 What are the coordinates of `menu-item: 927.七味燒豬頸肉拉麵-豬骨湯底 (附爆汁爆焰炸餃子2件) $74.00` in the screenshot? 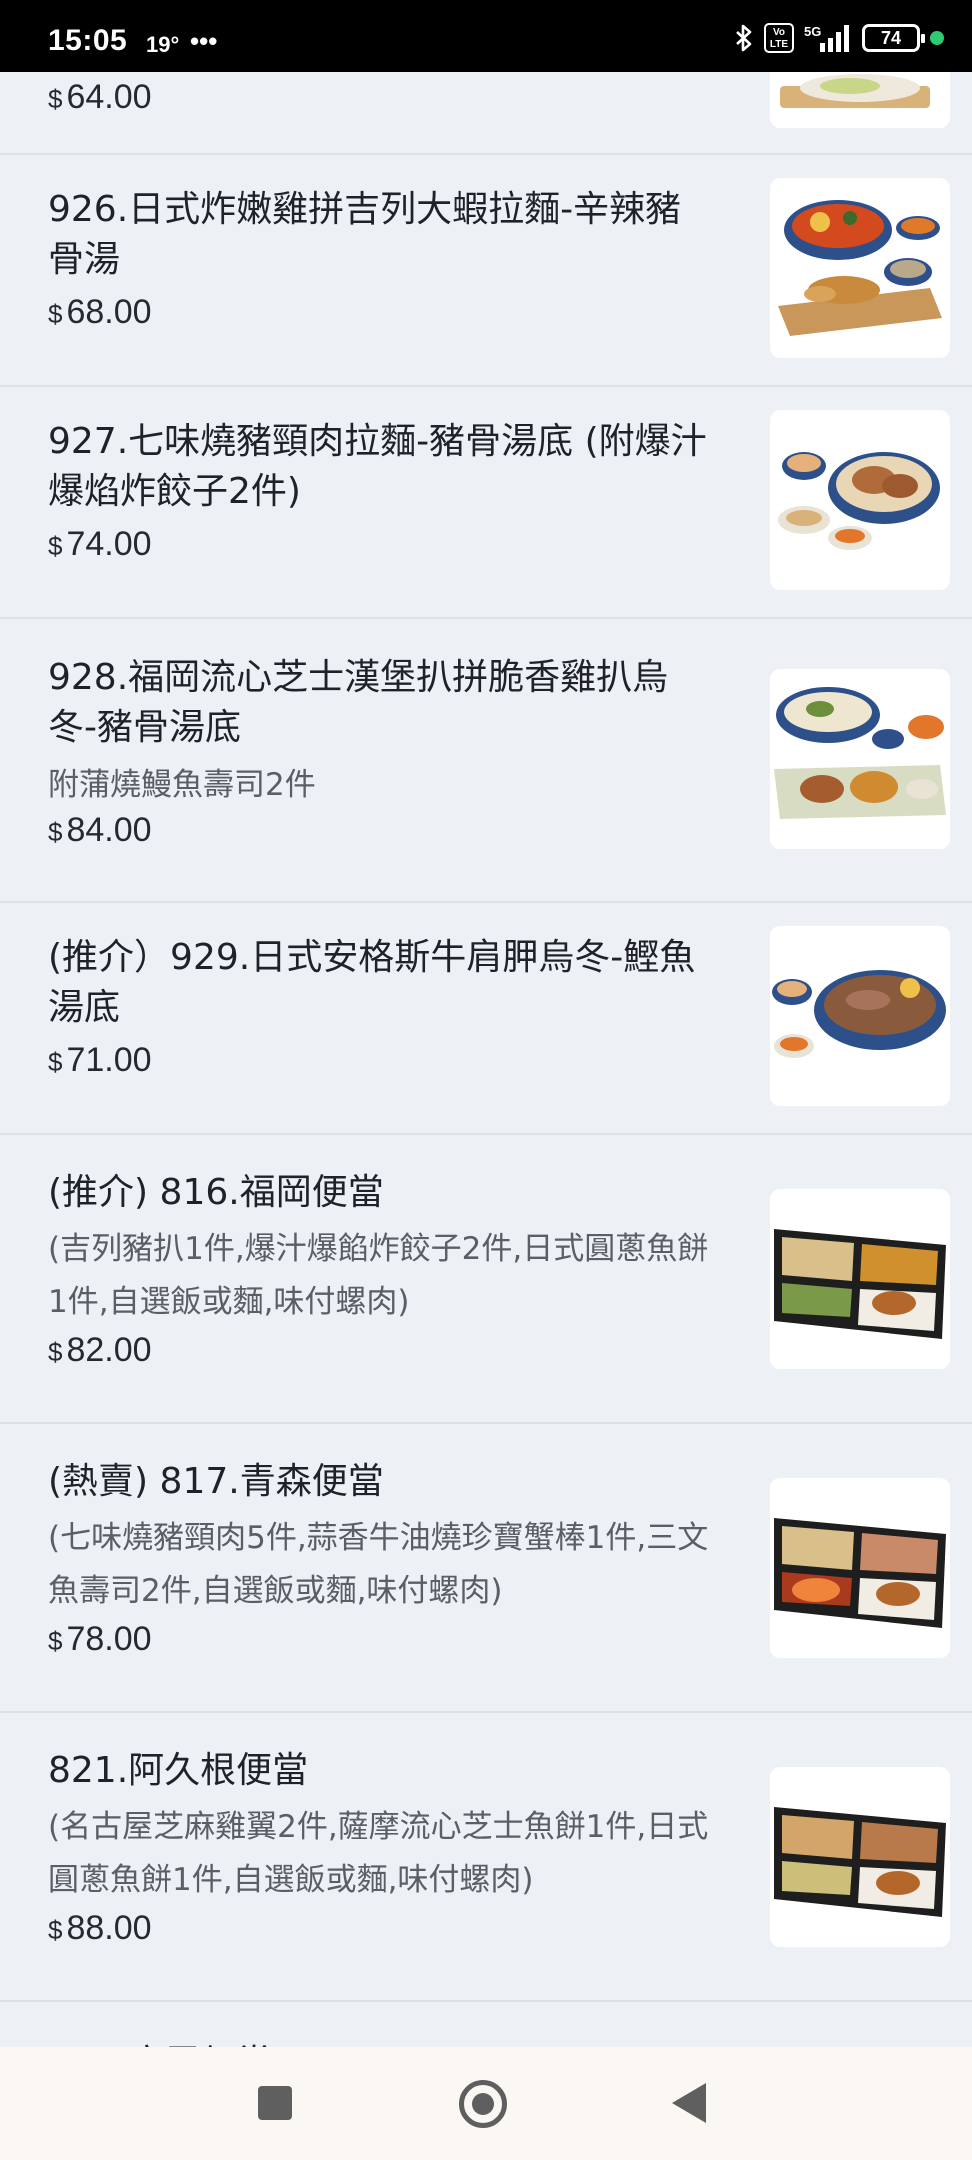 It's located at (486, 503).